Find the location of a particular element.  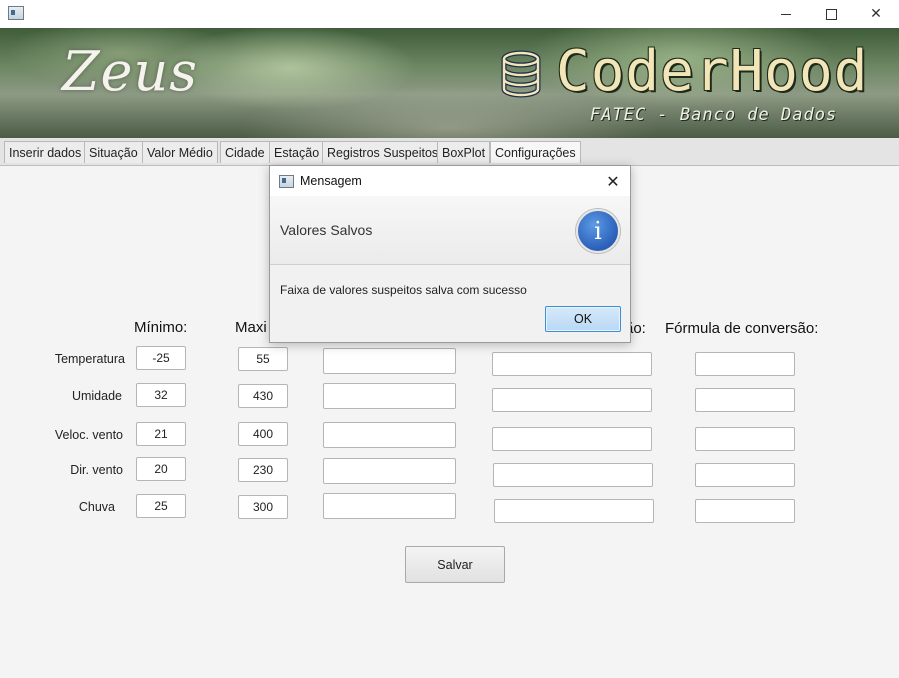

dialog-titlebar: Mensagem ✕ is located at coordinates (450, 181).